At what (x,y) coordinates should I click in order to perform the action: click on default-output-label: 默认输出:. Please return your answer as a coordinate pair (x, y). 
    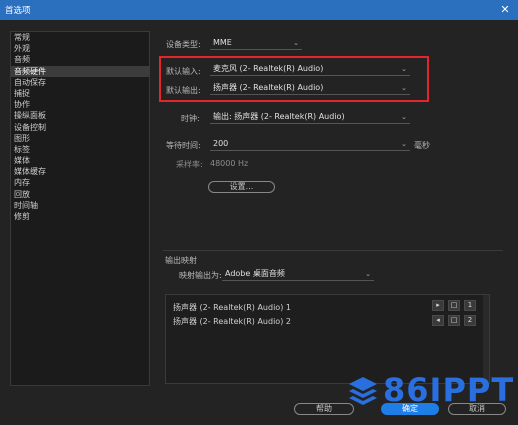
    Looking at the image, I should click on (183, 90).